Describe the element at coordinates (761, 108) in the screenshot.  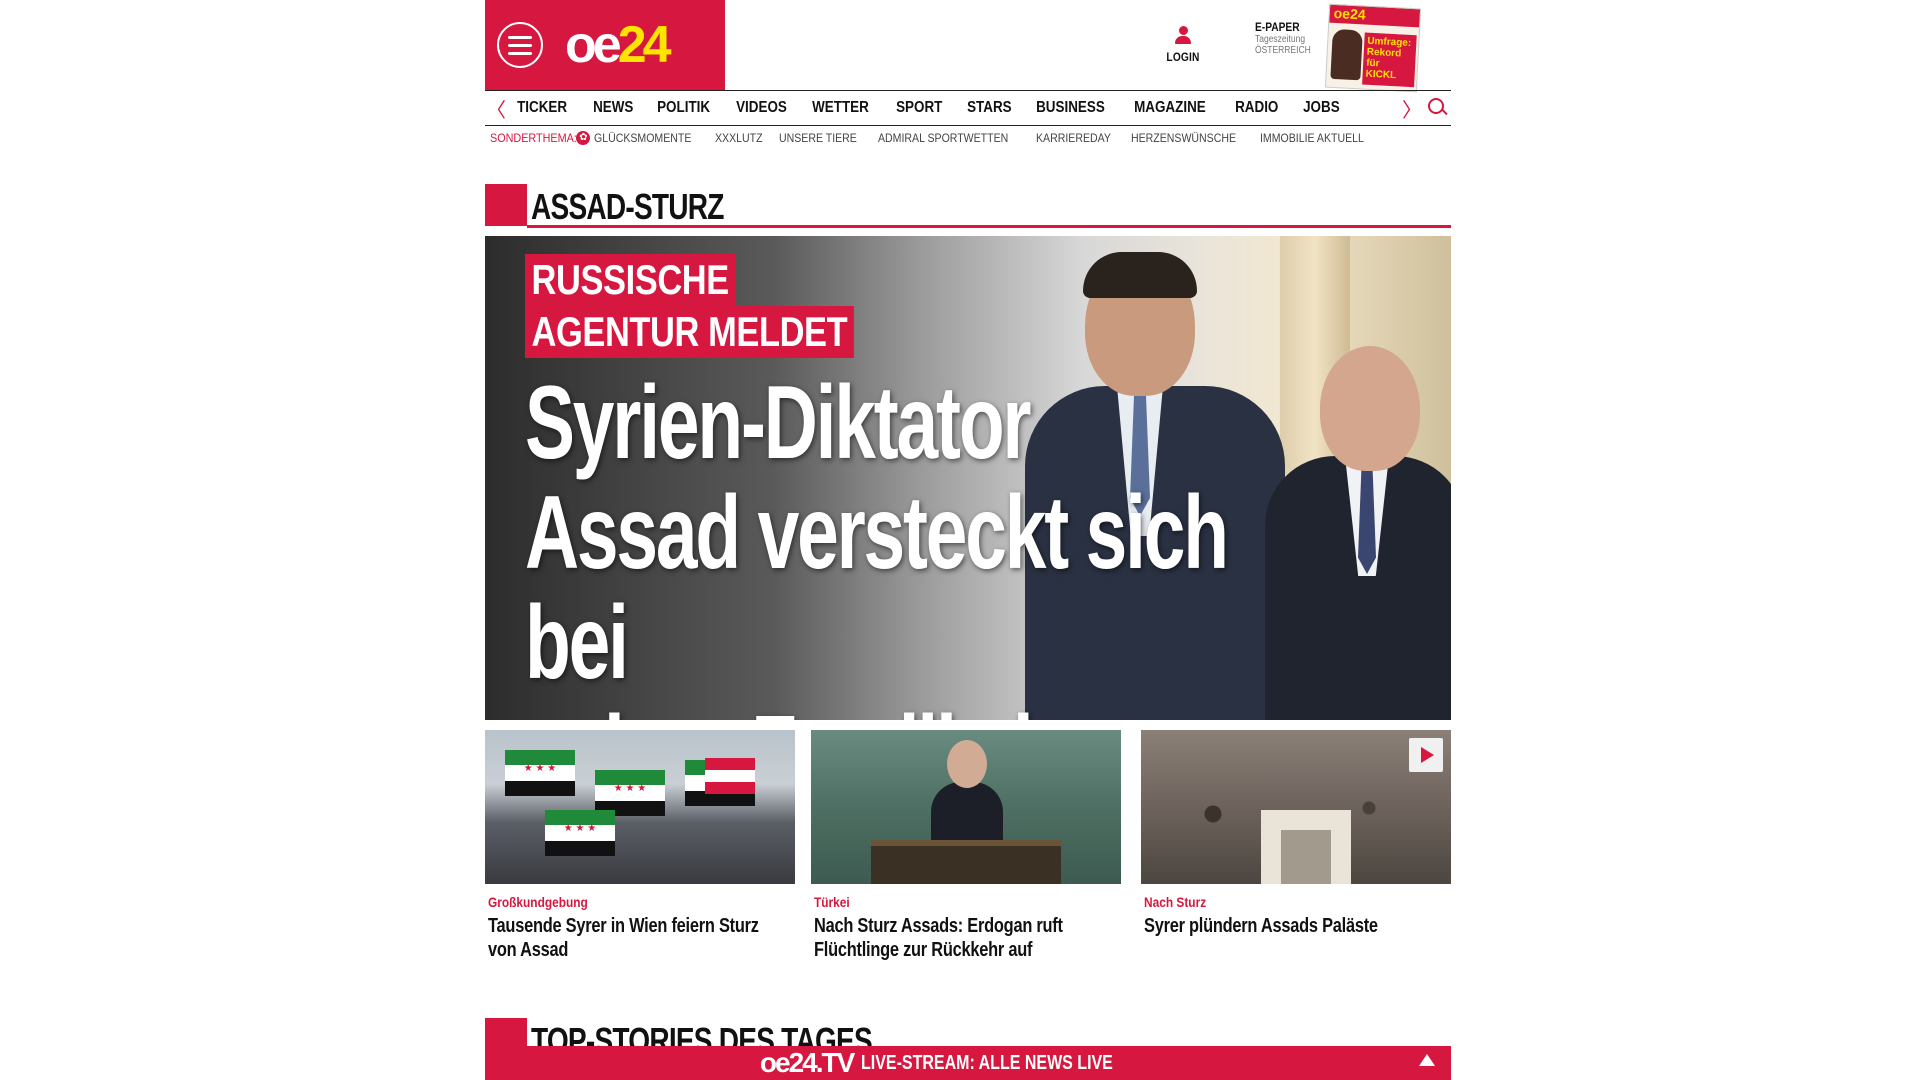
I see `nav-item-videos: VIDEOS` at that location.